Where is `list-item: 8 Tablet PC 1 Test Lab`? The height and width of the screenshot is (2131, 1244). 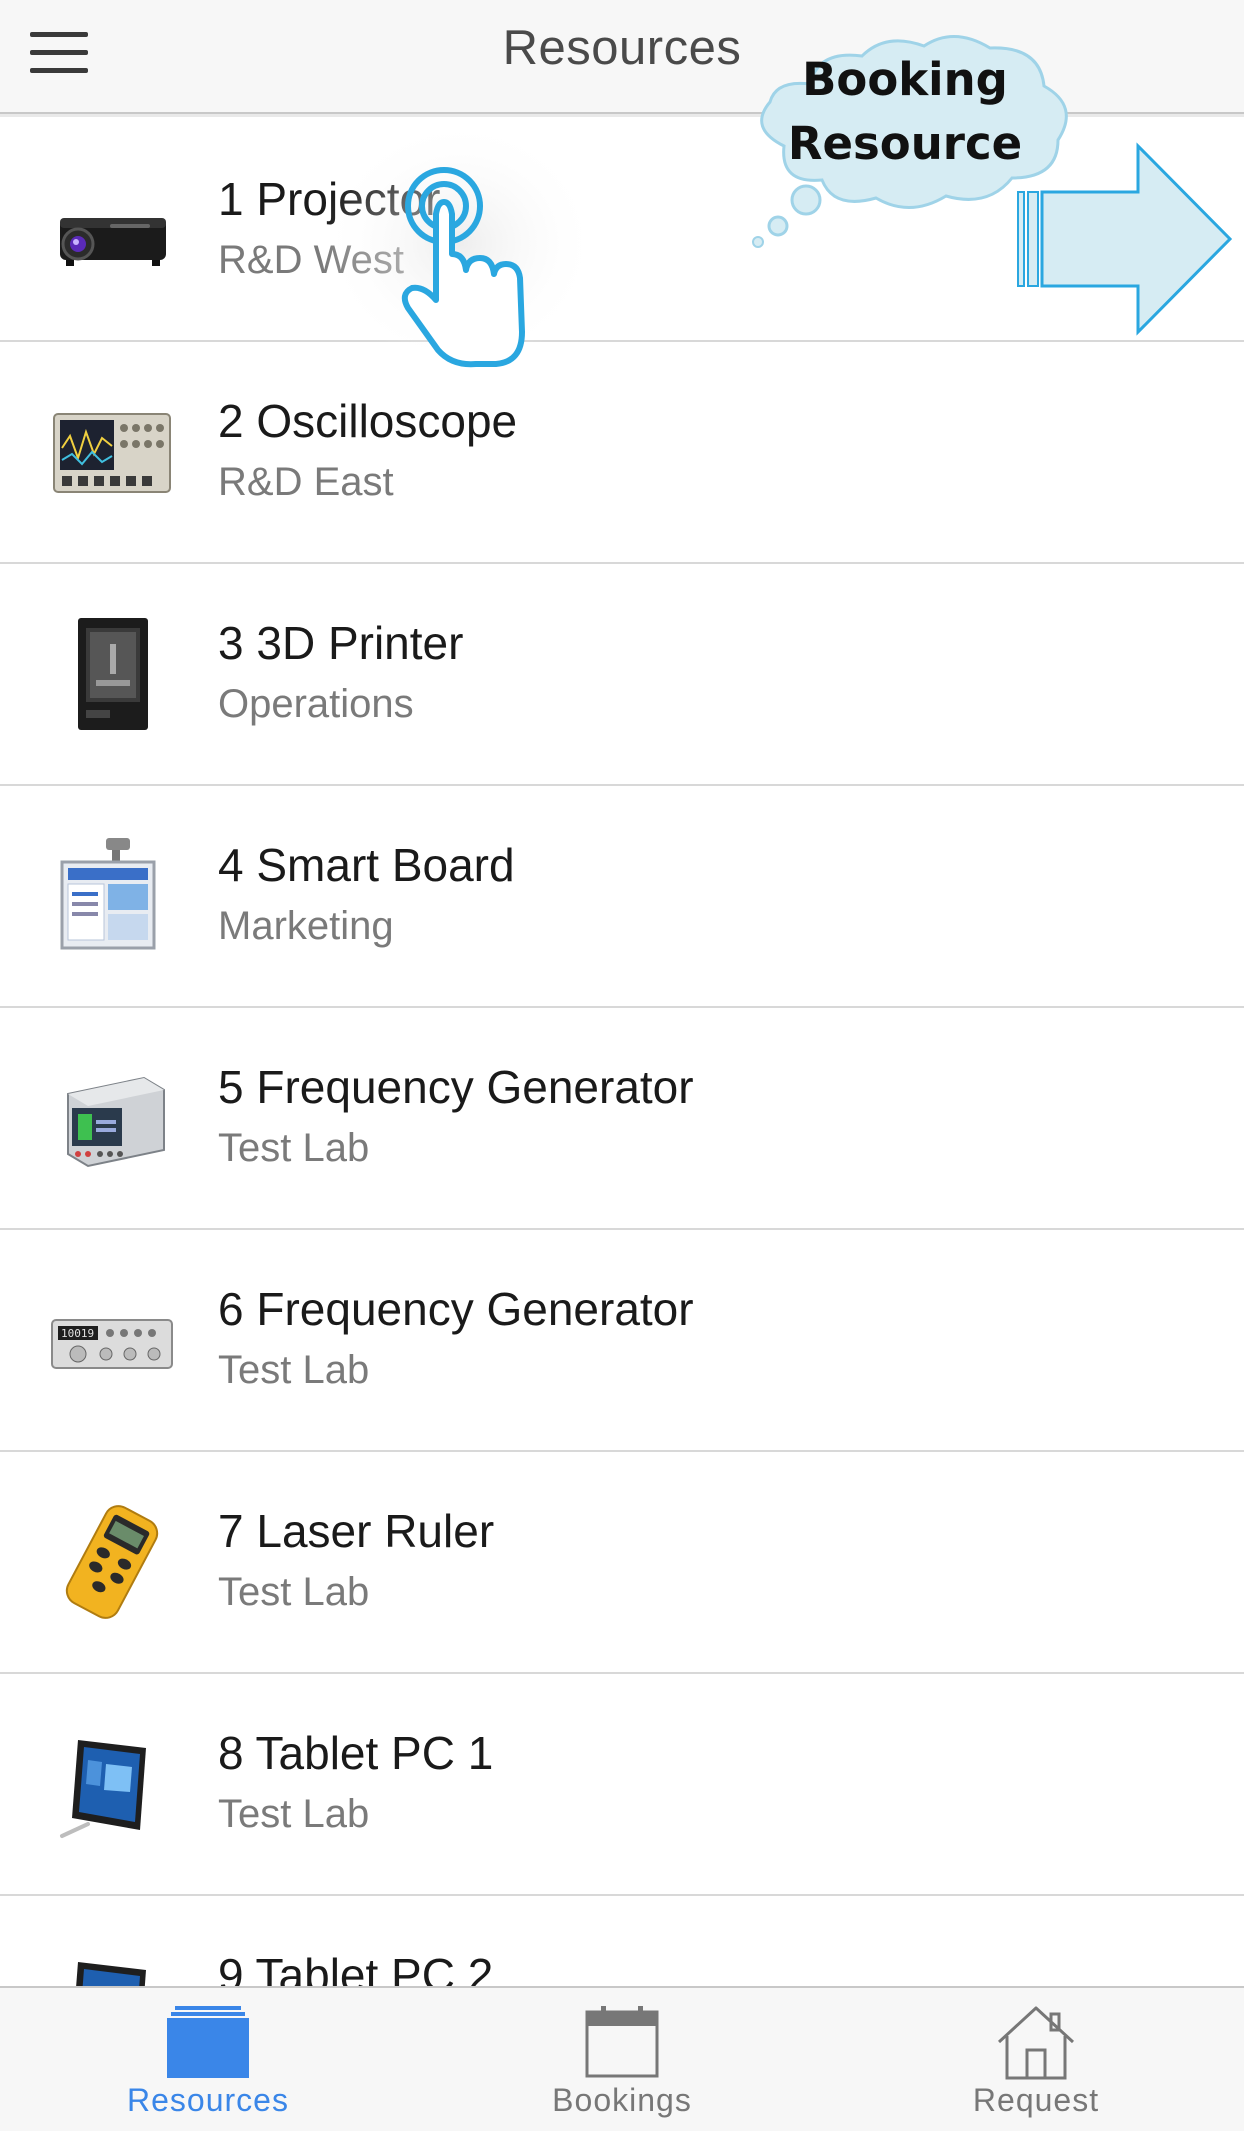 list-item: 8 Tablet PC 1 Test Lab is located at coordinates (622, 1785).